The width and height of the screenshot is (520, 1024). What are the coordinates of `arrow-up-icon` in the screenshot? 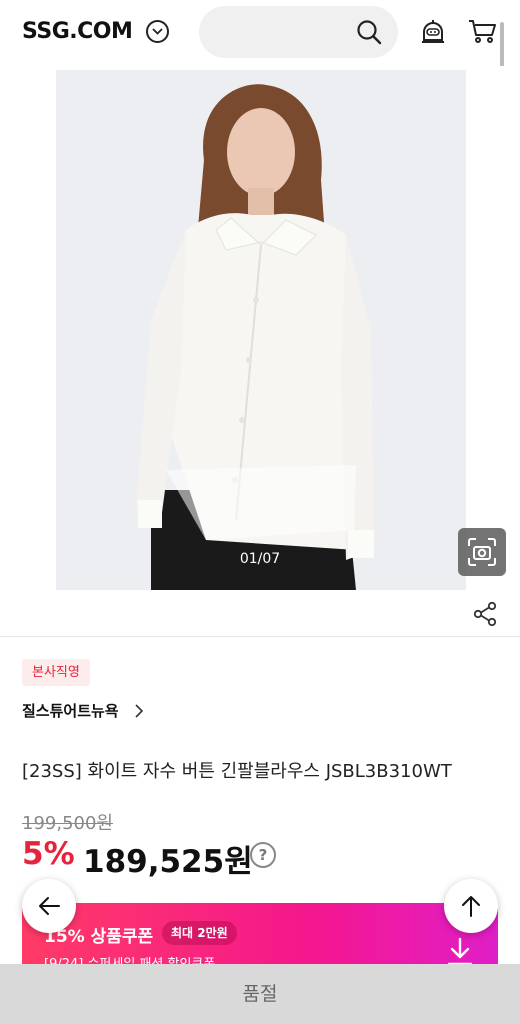 It's located at (471, 906).